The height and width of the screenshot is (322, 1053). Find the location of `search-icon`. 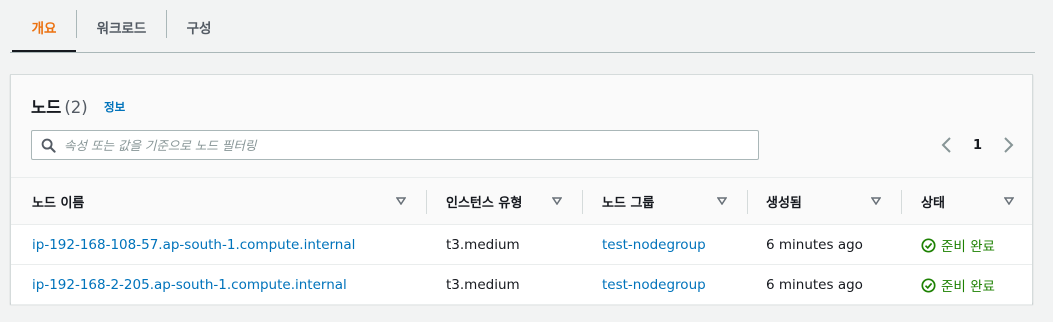

search-icon is located at coordinates (48, 145).